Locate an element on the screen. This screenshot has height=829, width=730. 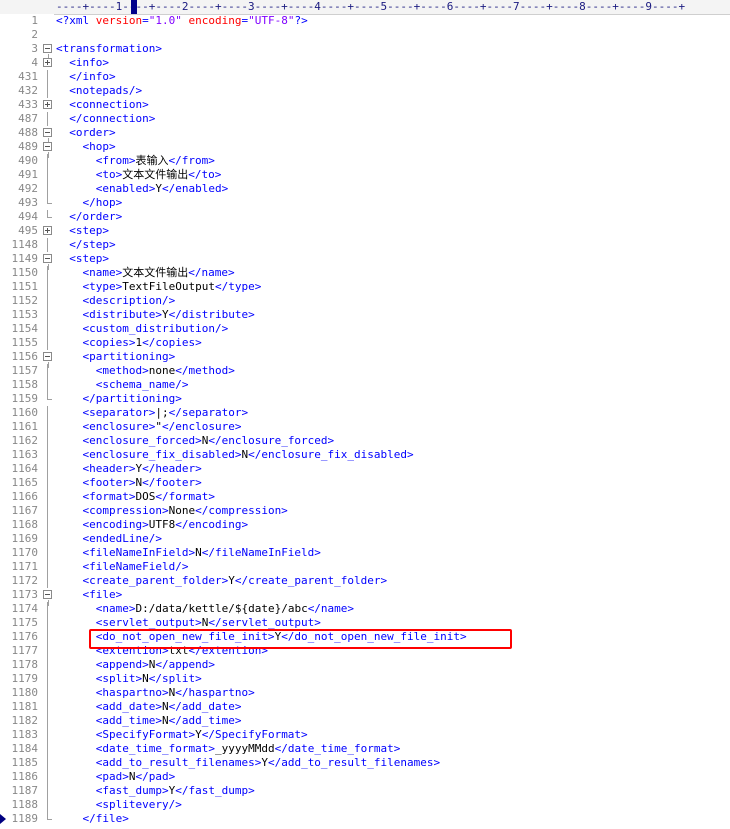
code-line: 4 <info> is located at coordinates (365, 63).